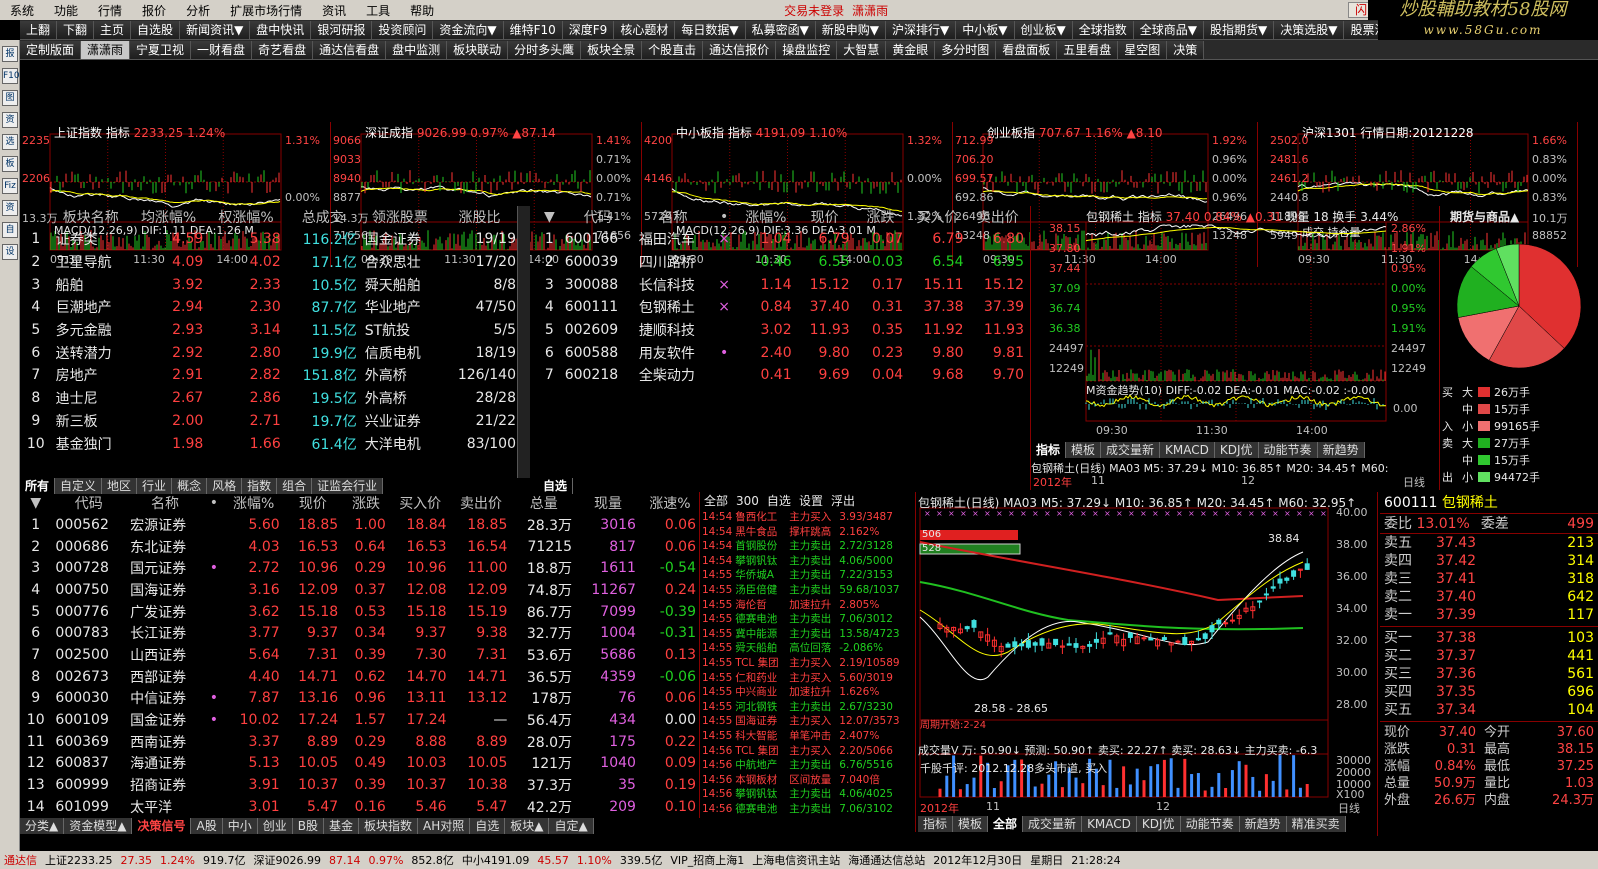 The image size is (1598, 869). I want to click on column-header: 涨股比, so click(479, 217).